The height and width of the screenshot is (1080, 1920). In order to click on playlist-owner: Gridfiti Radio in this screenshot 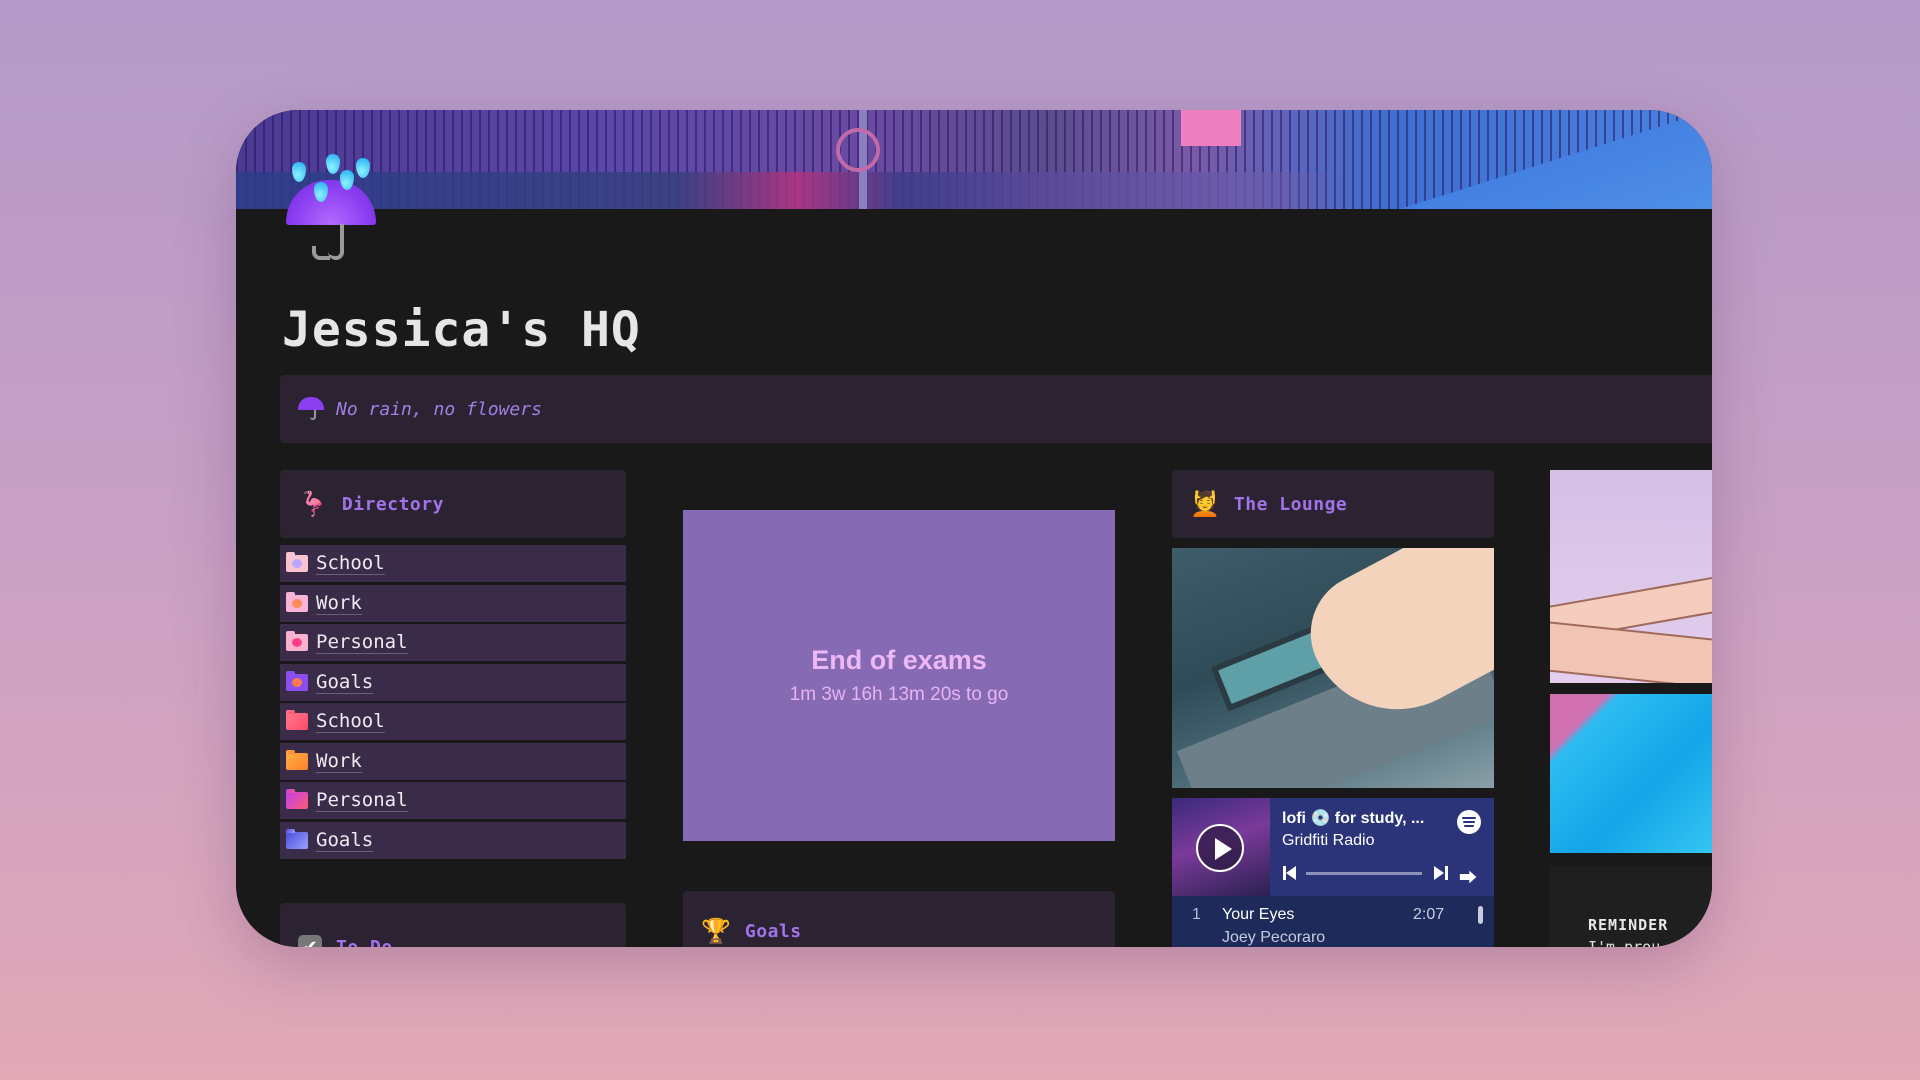, I will do `click(1328, 841)`.